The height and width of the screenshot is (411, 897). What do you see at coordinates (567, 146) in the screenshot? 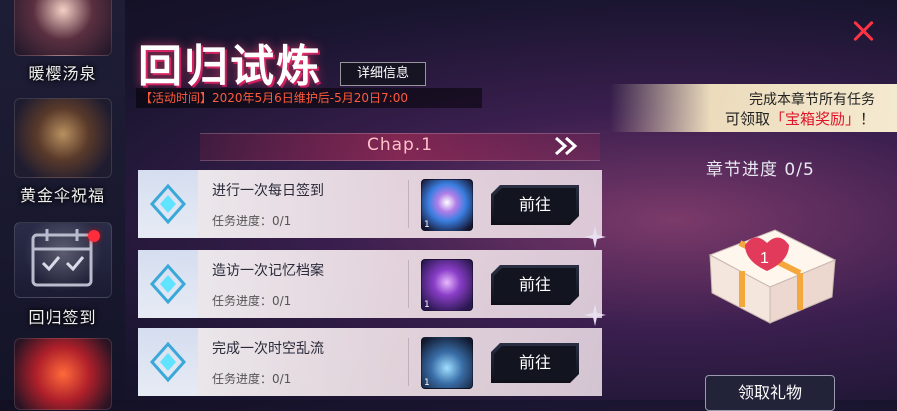
I see `double-chevron-right-icon` at bounding box center [567, 146].